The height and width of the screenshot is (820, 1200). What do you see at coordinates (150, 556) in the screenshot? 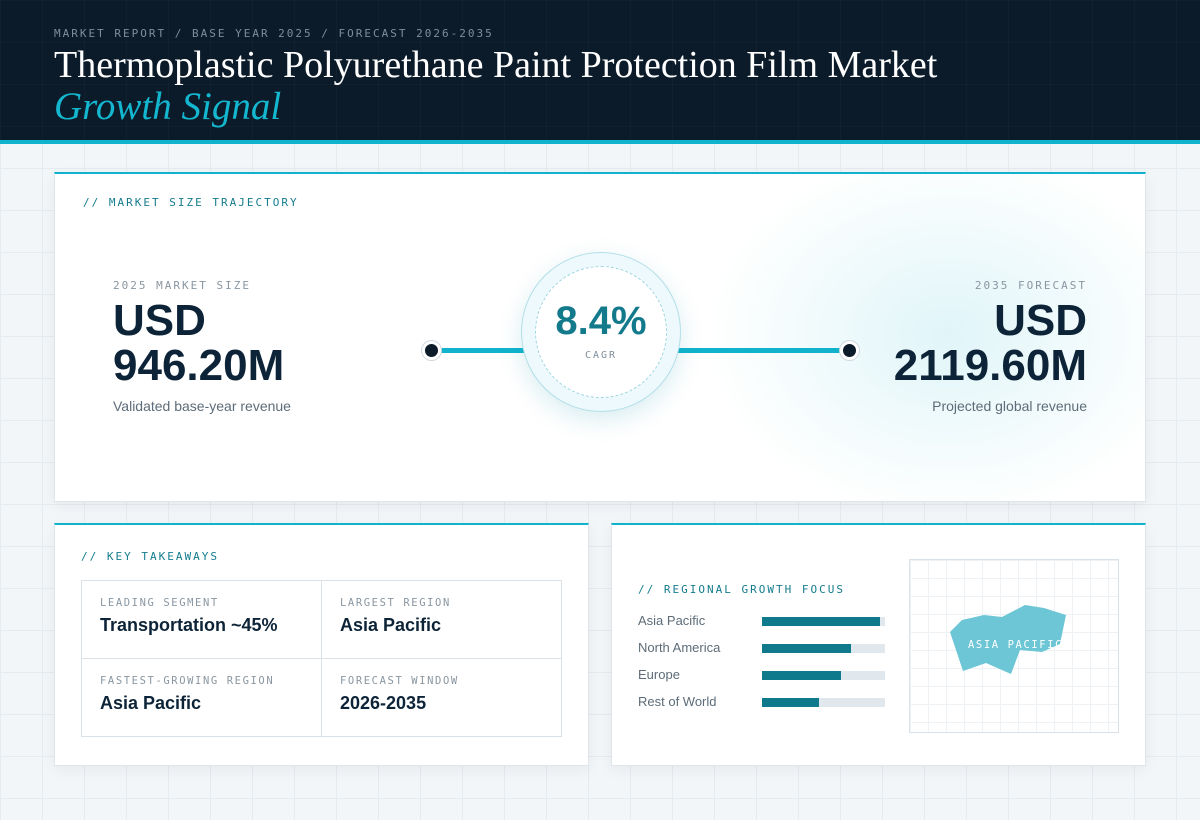
I see `takeaways-card-label: // KEY TAKEAWAYS` at bounding box center [150, 556].